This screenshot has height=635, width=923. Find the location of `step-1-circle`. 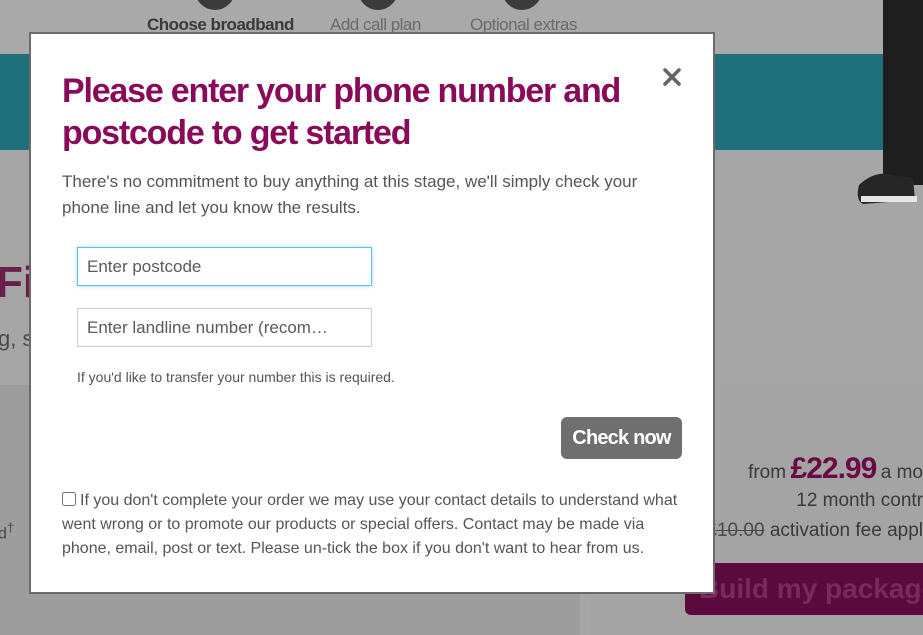

step-1-circle is located at coordinates (215, 5).